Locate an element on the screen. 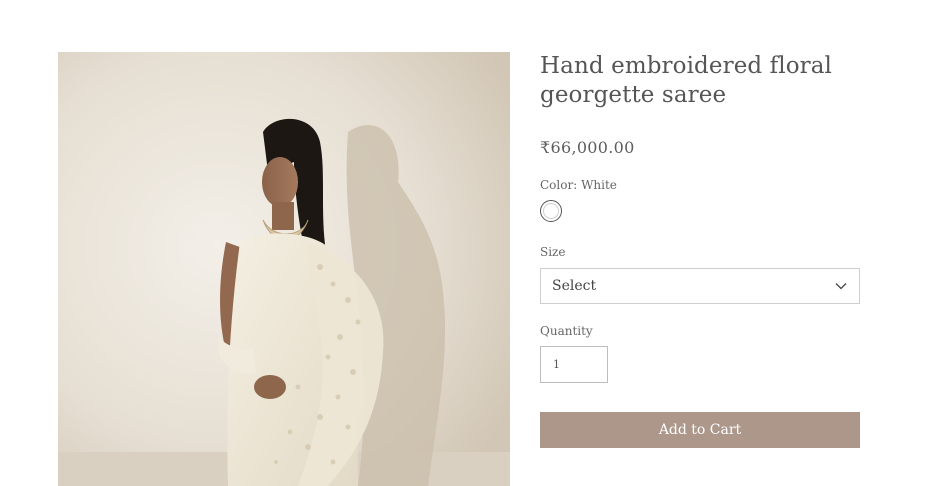  product-title-line1: Hand embroidered floral is located at coordinates (686, 66).